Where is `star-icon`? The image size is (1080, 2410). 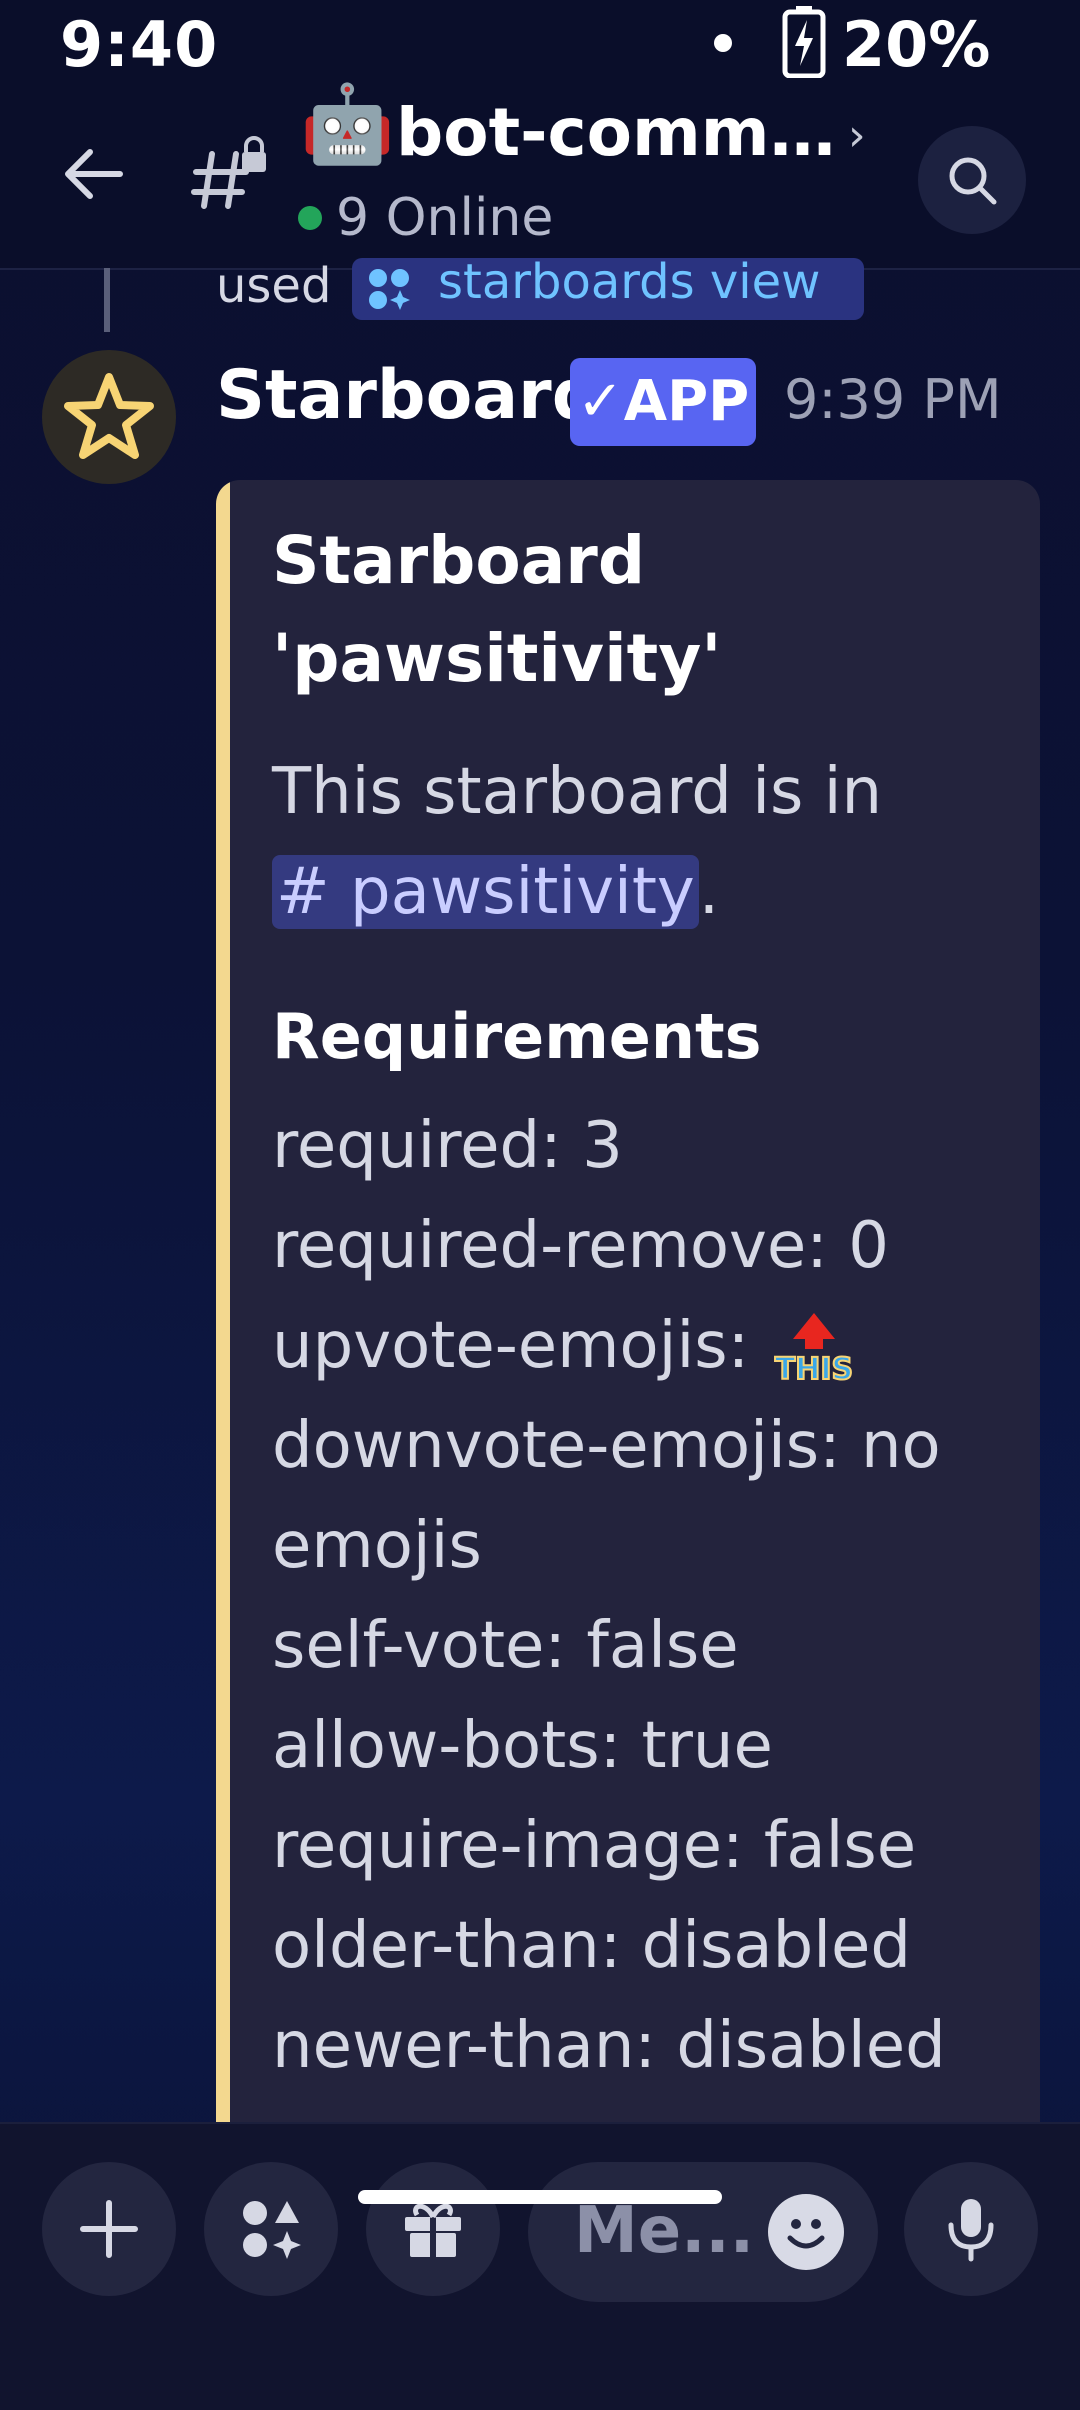 star-icon is located at coordinates (109, 416).